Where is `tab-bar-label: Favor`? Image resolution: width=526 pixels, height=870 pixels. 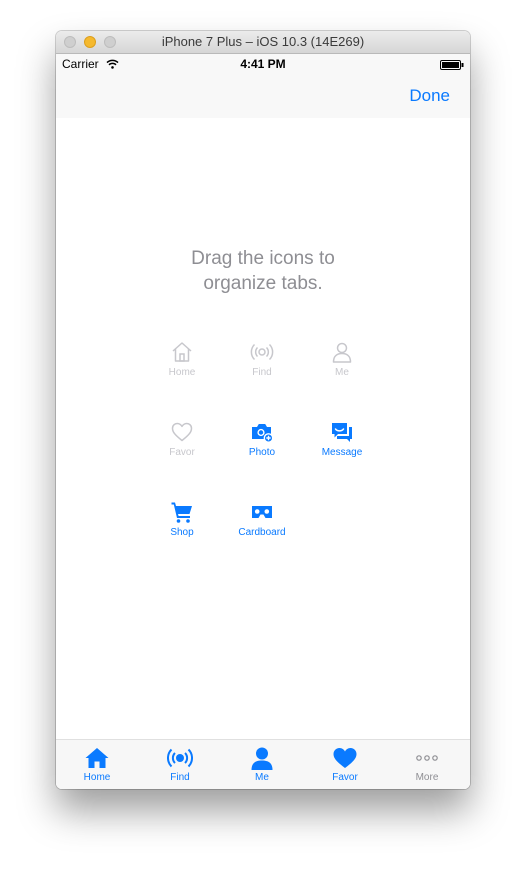 tab-bar-label: Favor is located at coordinates (345, 777).